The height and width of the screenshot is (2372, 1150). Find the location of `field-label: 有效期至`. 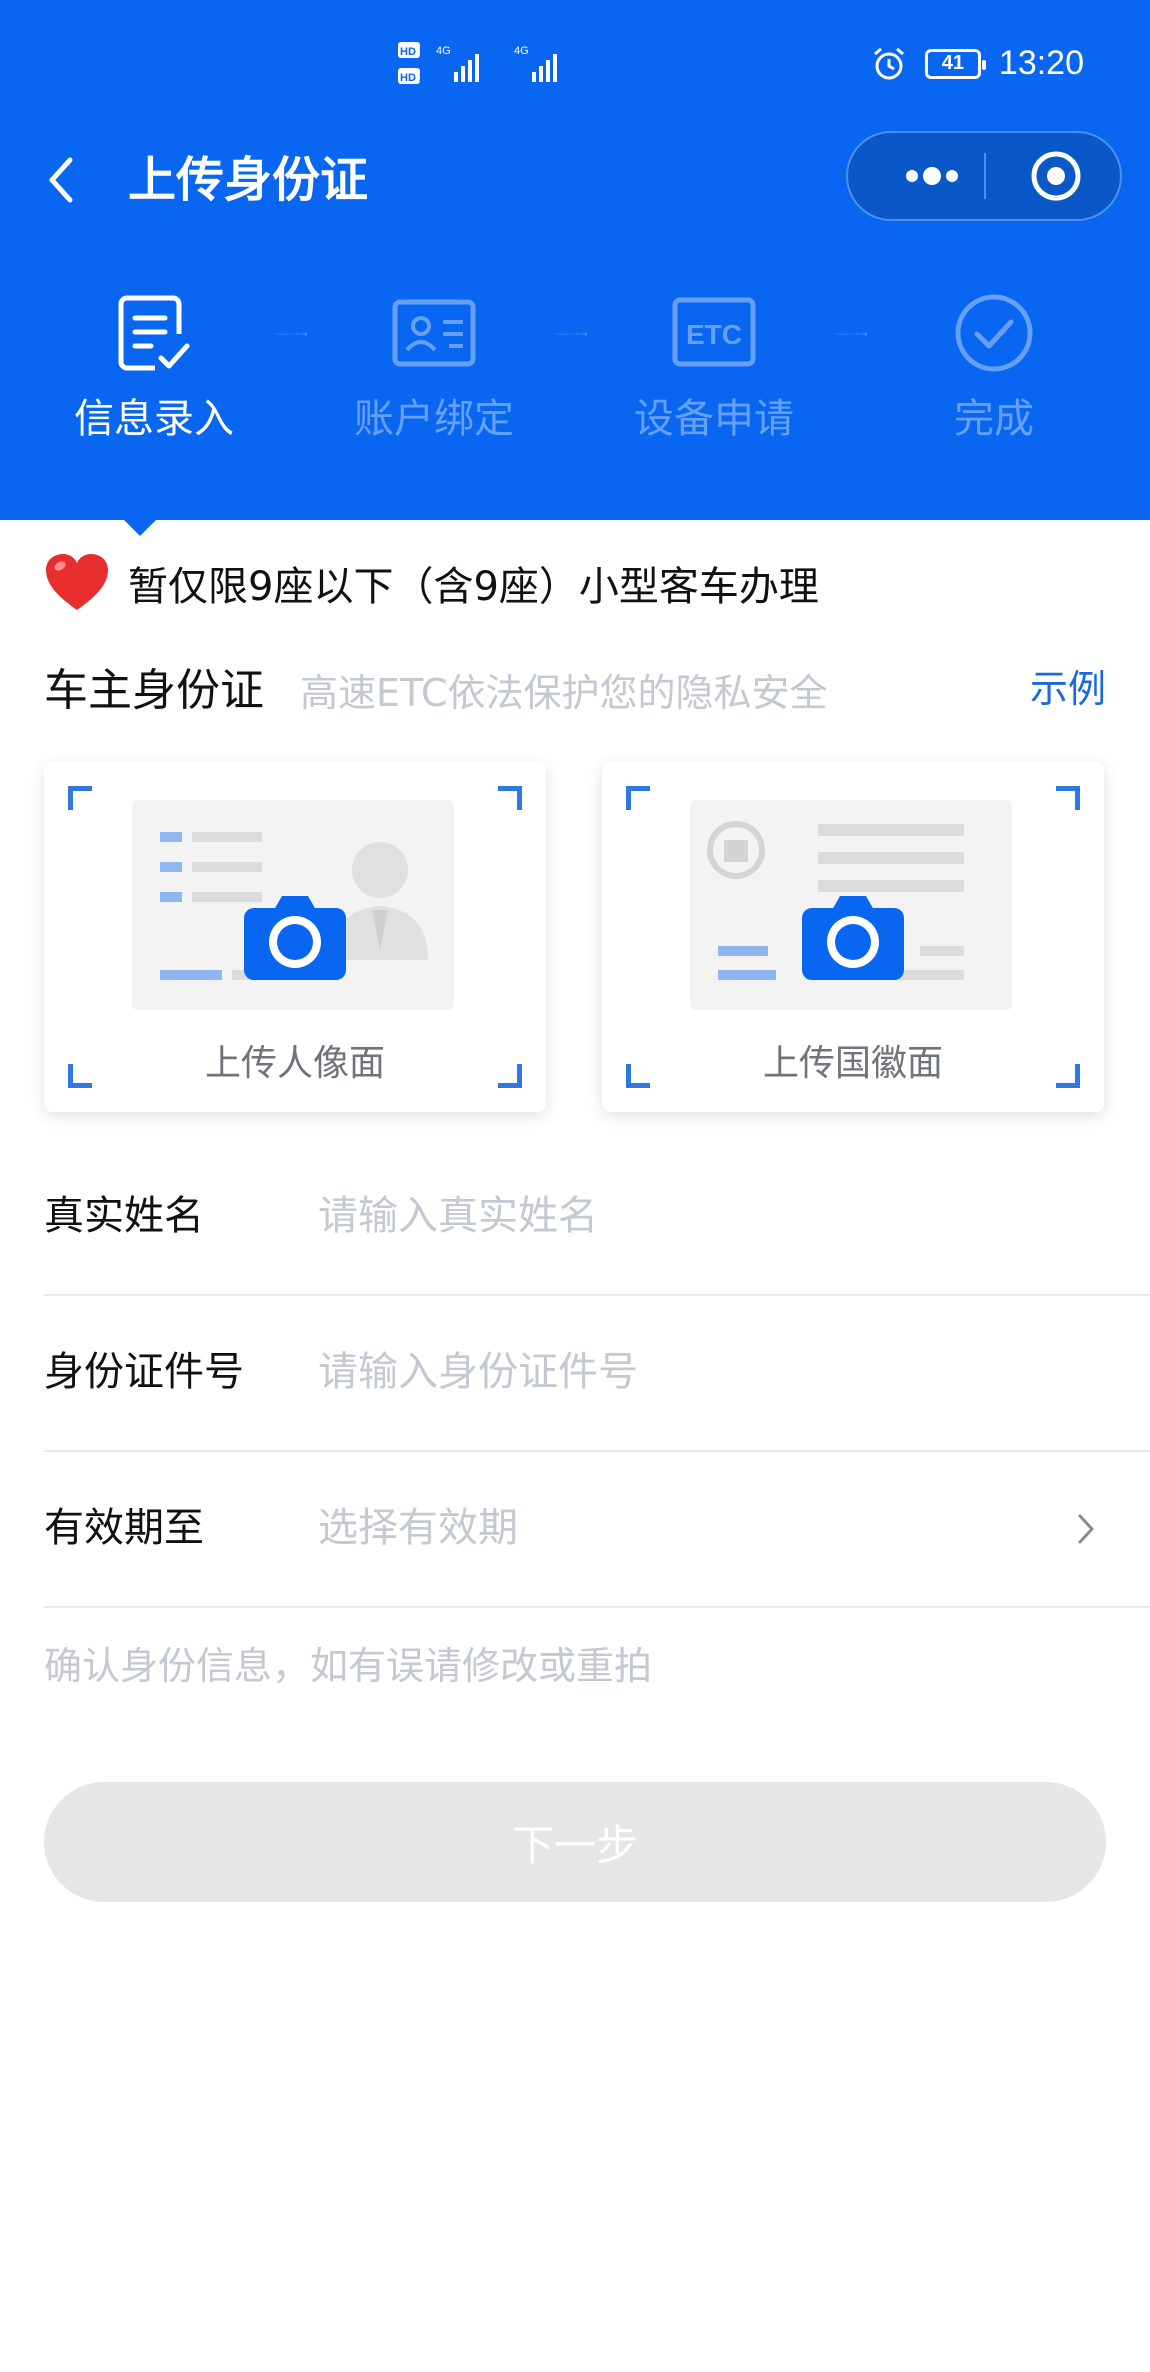

field-label: 有效期至 is located at coordinates (124, 1528).